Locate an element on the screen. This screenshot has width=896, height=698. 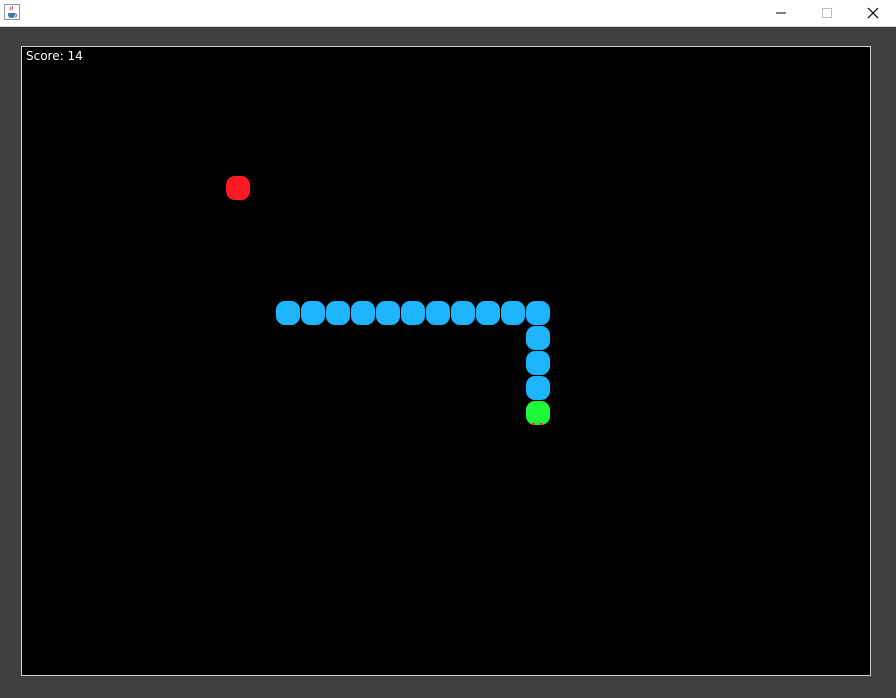
title-bar is located at coordinates (448, 13).